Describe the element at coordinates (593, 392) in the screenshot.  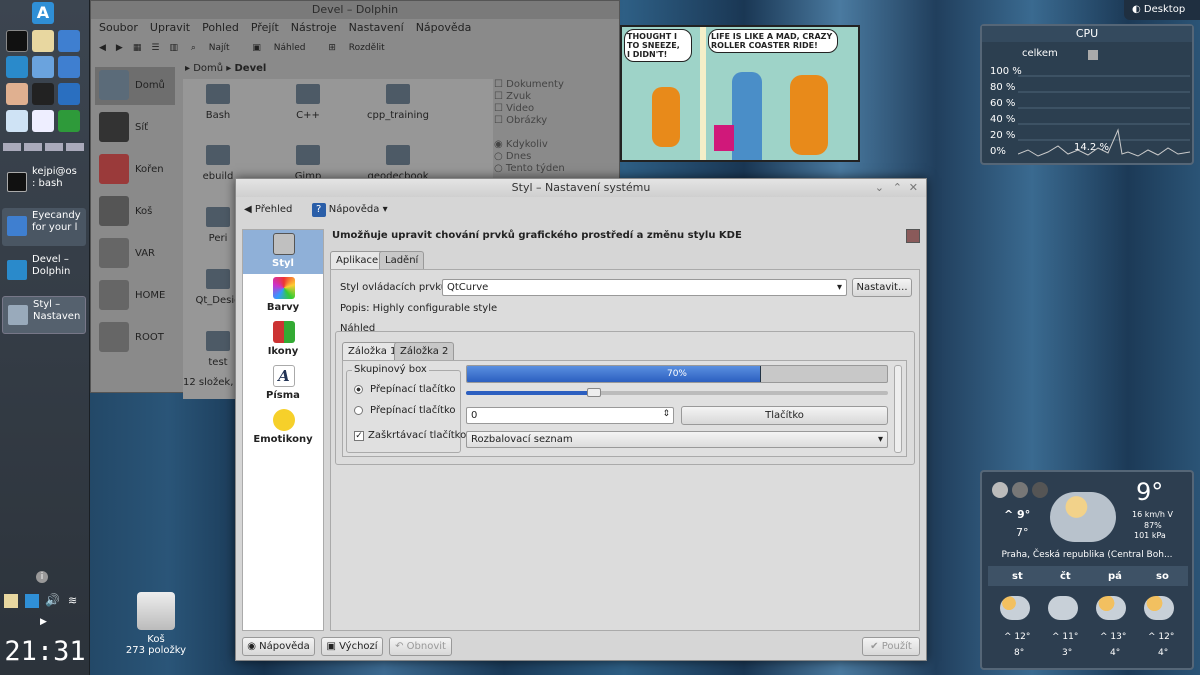
I see `slider-handle` at that location.